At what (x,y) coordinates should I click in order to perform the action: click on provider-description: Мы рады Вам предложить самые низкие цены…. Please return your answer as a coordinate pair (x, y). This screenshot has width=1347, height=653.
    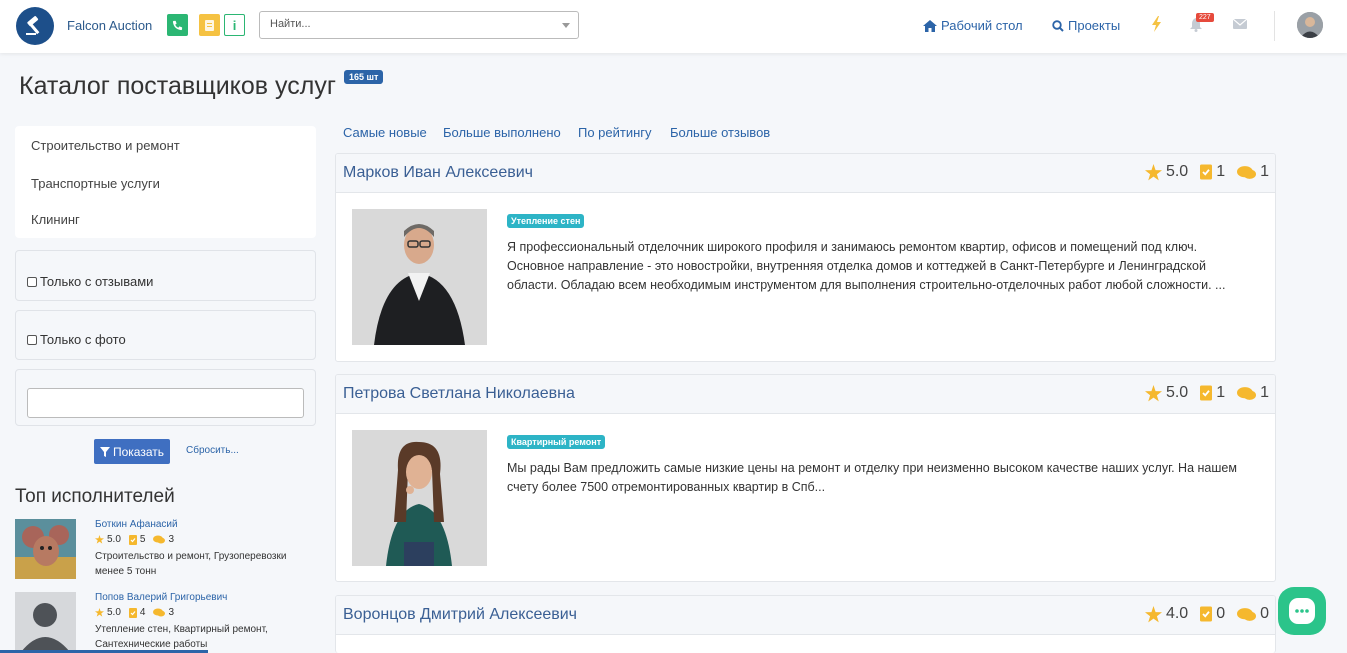
    Looking at the image, I should click on (872, 477).